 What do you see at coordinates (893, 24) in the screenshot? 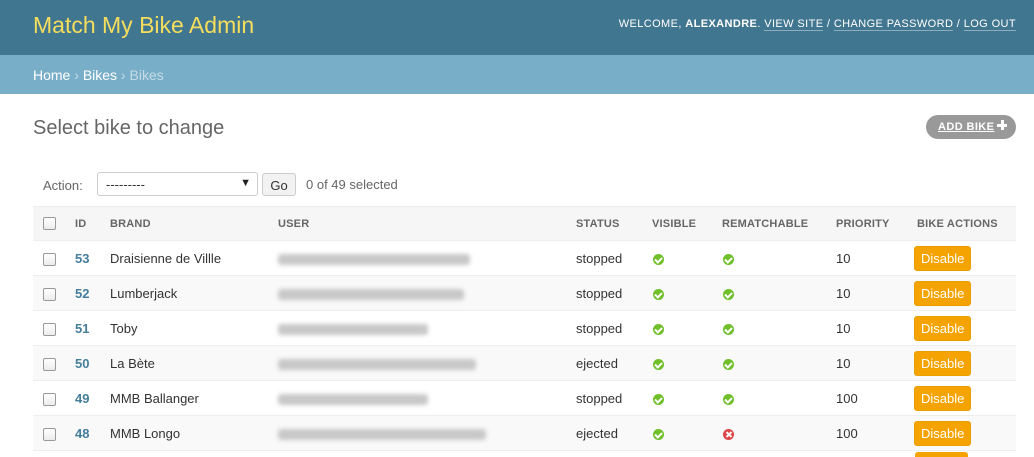
I see `change-password-link: Change password` at bounding box center [893, 24].